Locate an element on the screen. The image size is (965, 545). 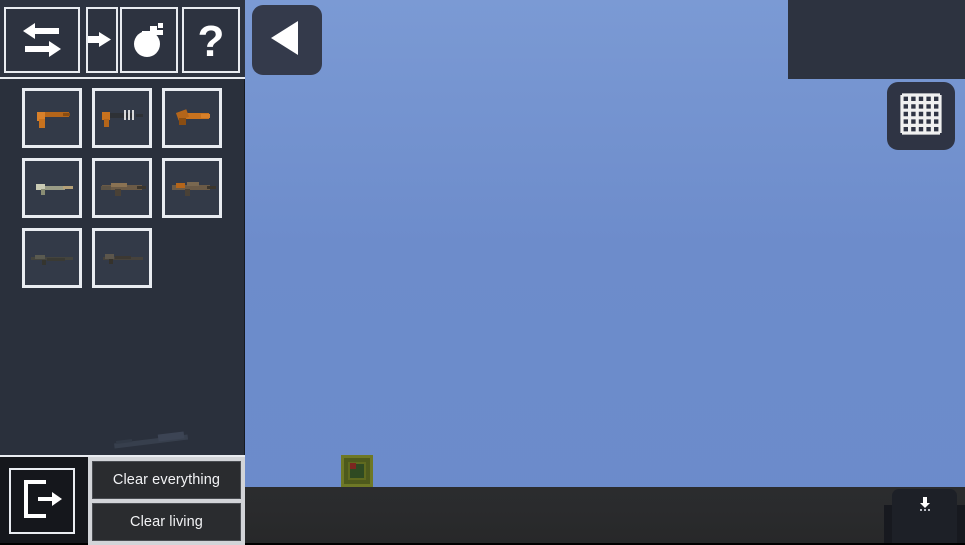
grid-toggle-button is located at coordinates (921, 116).